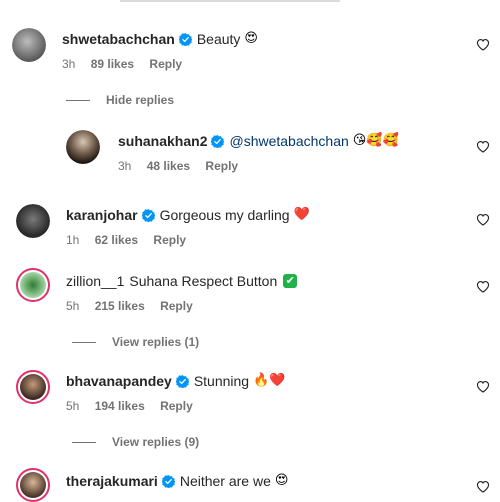  Describe the element at coordinates (116, 240) in the screenshot. I see `likes-count: 62 likes` at that location.